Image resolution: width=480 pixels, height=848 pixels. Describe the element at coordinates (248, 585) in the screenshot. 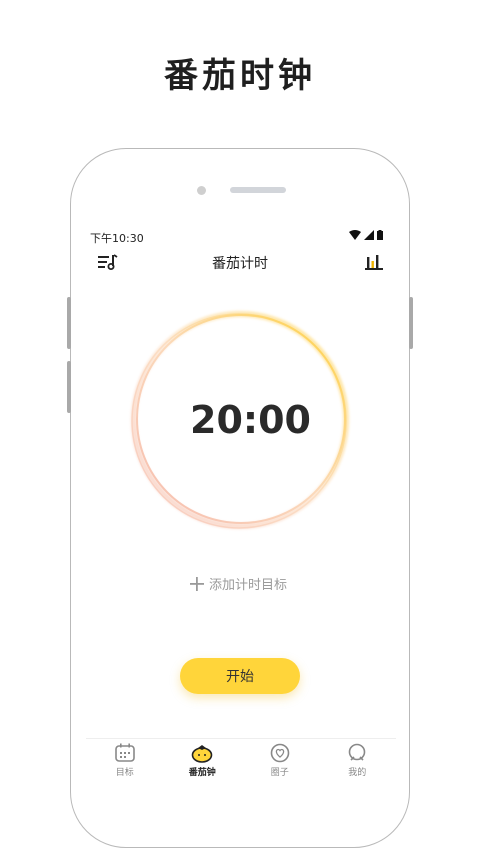

I see `add-goal-label: 添加计时目标` at that location.